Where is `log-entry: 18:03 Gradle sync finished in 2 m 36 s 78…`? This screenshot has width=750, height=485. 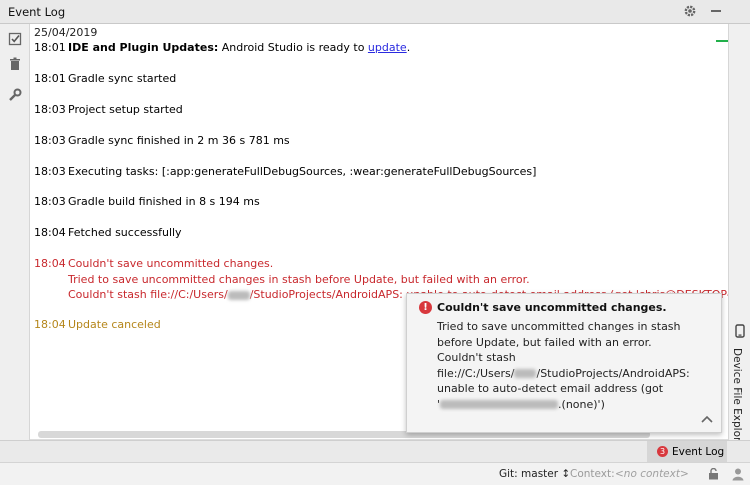
log-entry: 18:03 Gradle sync finished in 2 m 36 s 78… is located at coordinates (162, 141).